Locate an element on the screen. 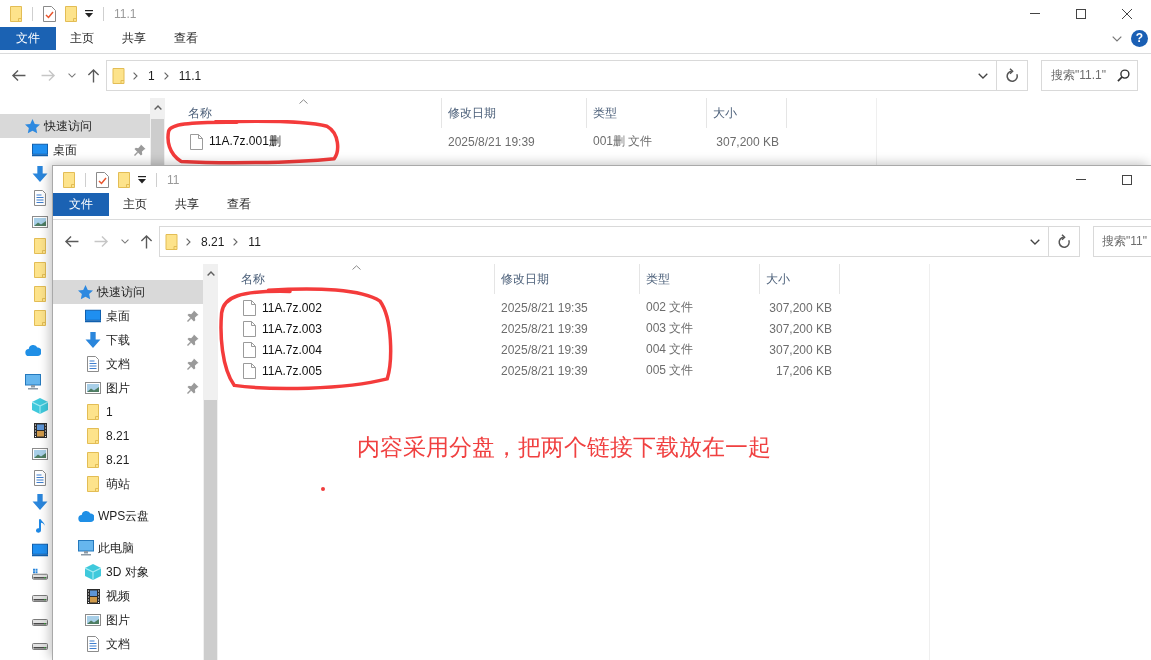 This screenshot has height=660, width=1151. address-bar: 1 11.1 is located at coordinates (551, 75).